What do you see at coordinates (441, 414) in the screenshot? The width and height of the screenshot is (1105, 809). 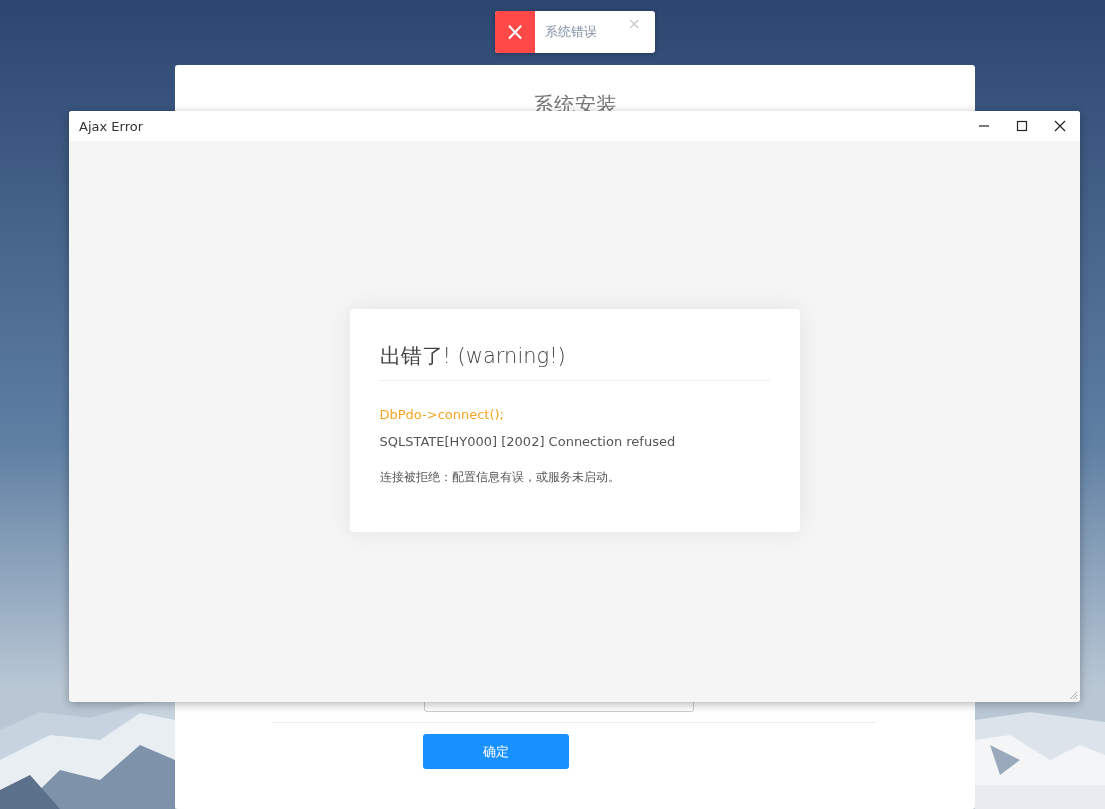 I see `error-call: DbPdo->connect();` at bounding box center [441, 414].